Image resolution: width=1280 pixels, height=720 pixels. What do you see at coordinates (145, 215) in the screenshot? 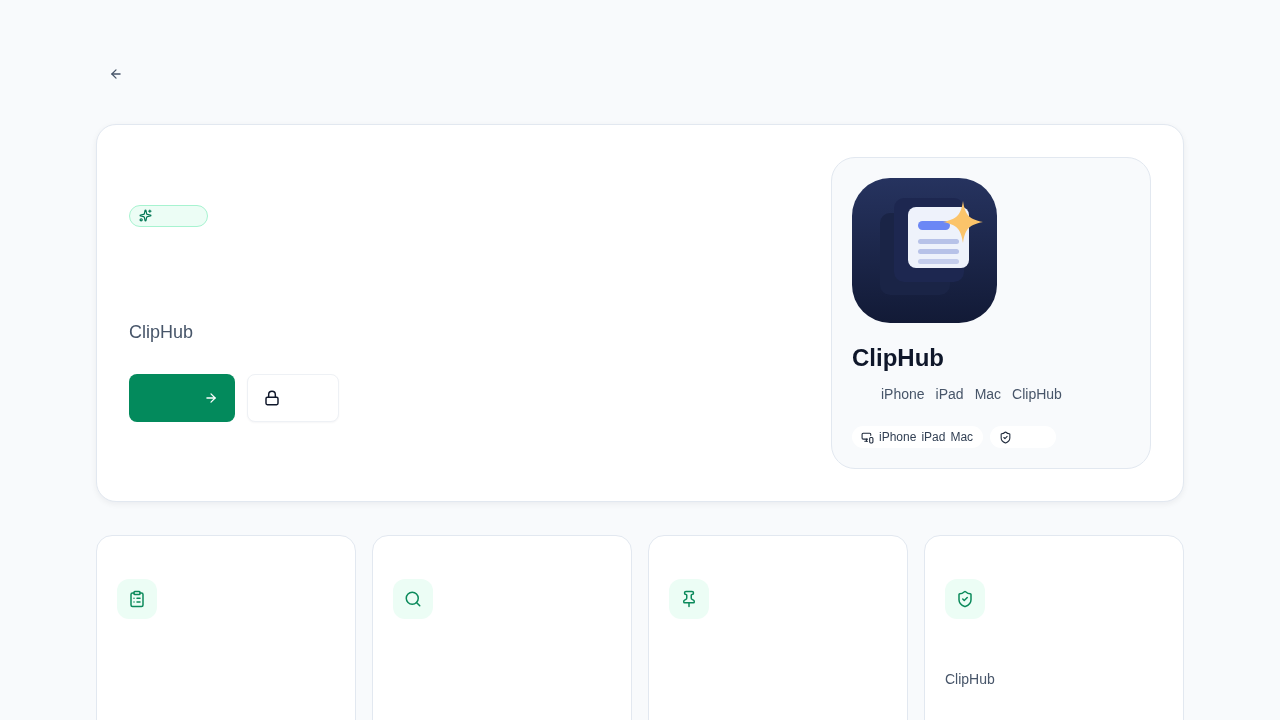
I see `sparkles-icon` at bounding box center [145, 215].